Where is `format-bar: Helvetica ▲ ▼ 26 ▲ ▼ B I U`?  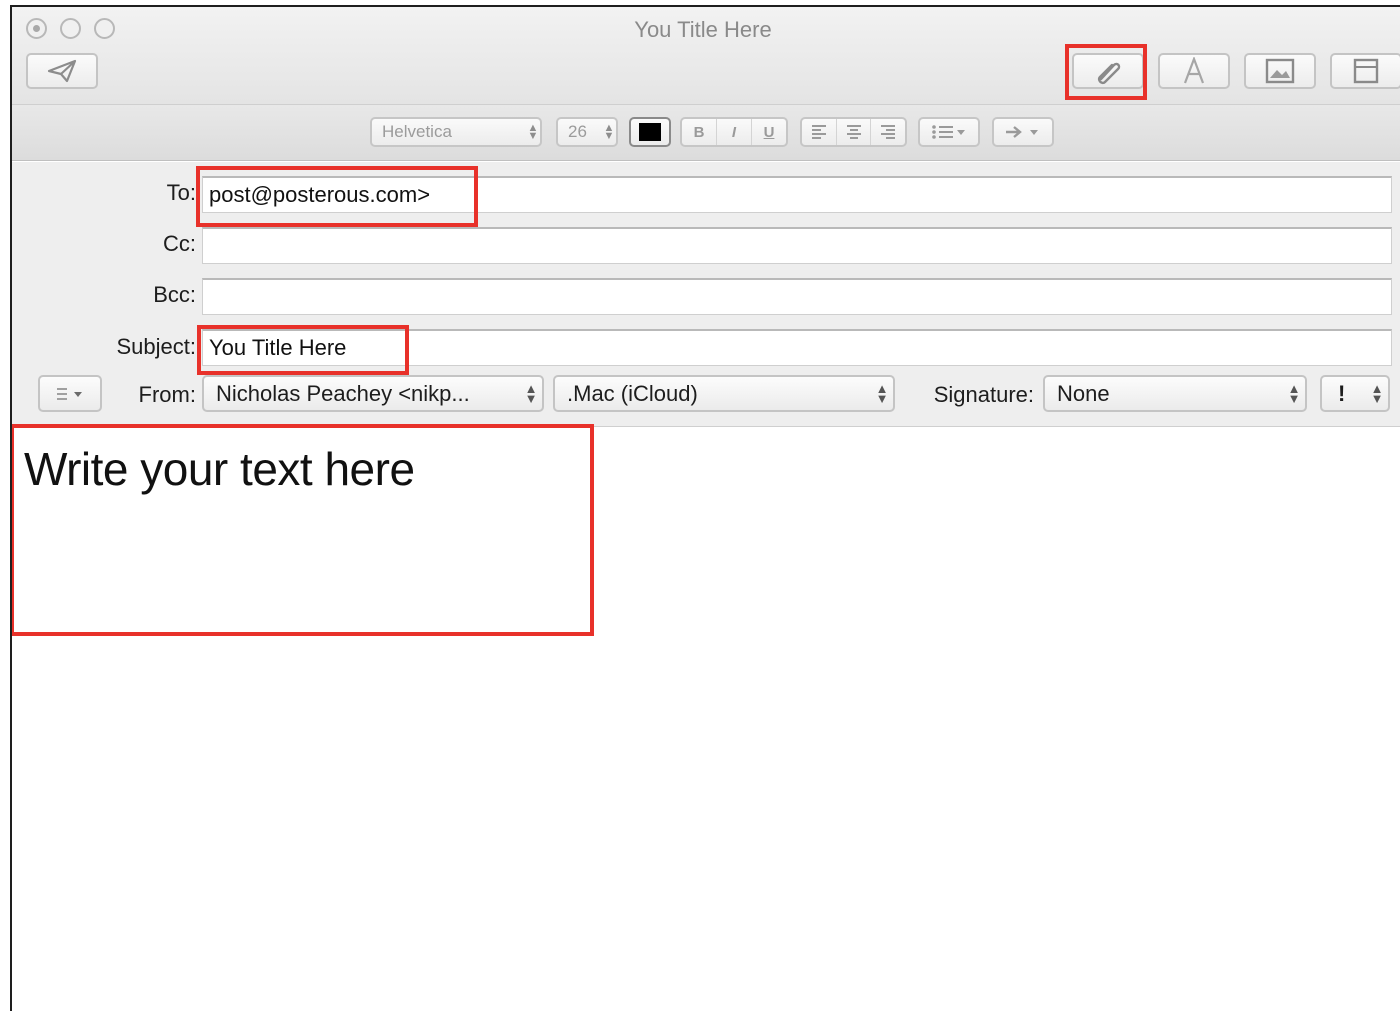
format-bar: Helvetica ▲ ▼ 26 ▲ ▼ B I U is located at coordinates (706, 133).